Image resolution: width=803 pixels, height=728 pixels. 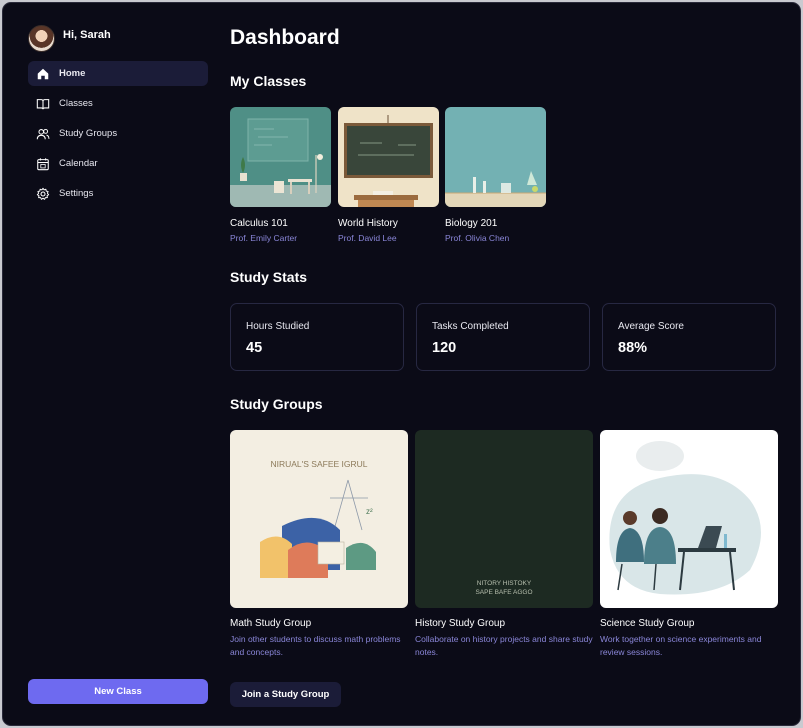 I want to click on study-groups-title: Study Groups, so click(x=276, y=404).